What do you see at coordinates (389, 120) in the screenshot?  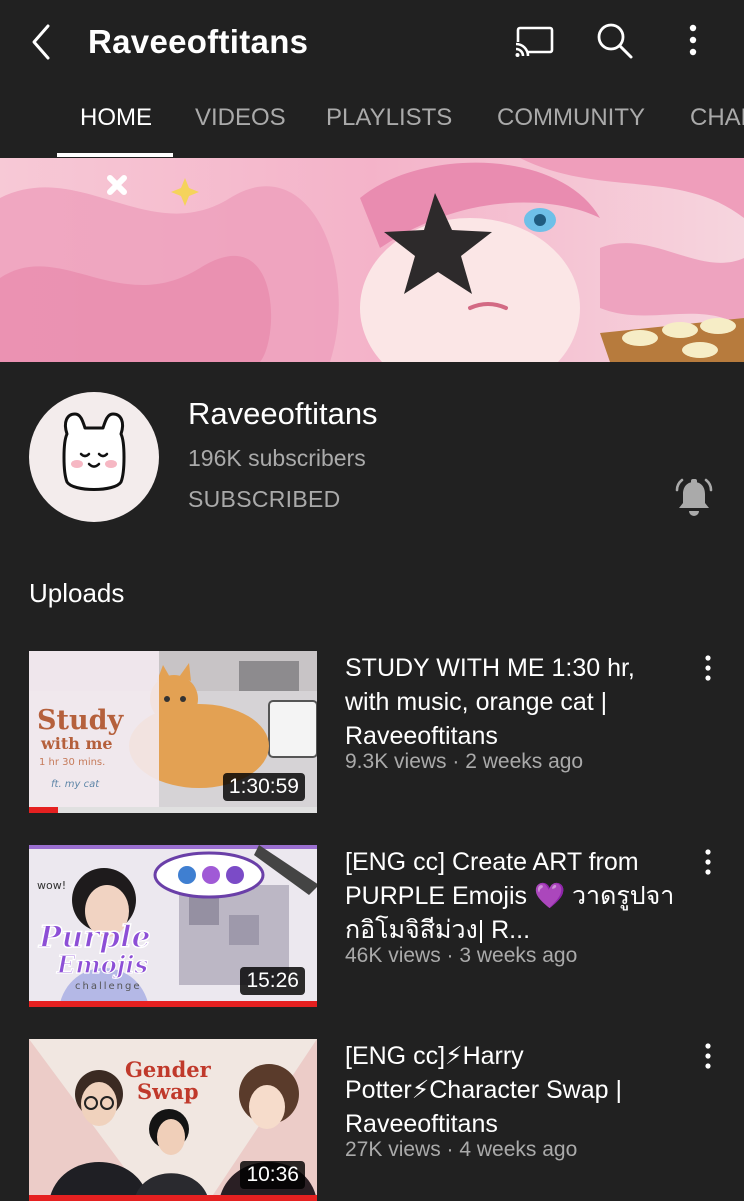 I see `tab-playlists: PLAYLISTS` at bounding box center [389, 120].